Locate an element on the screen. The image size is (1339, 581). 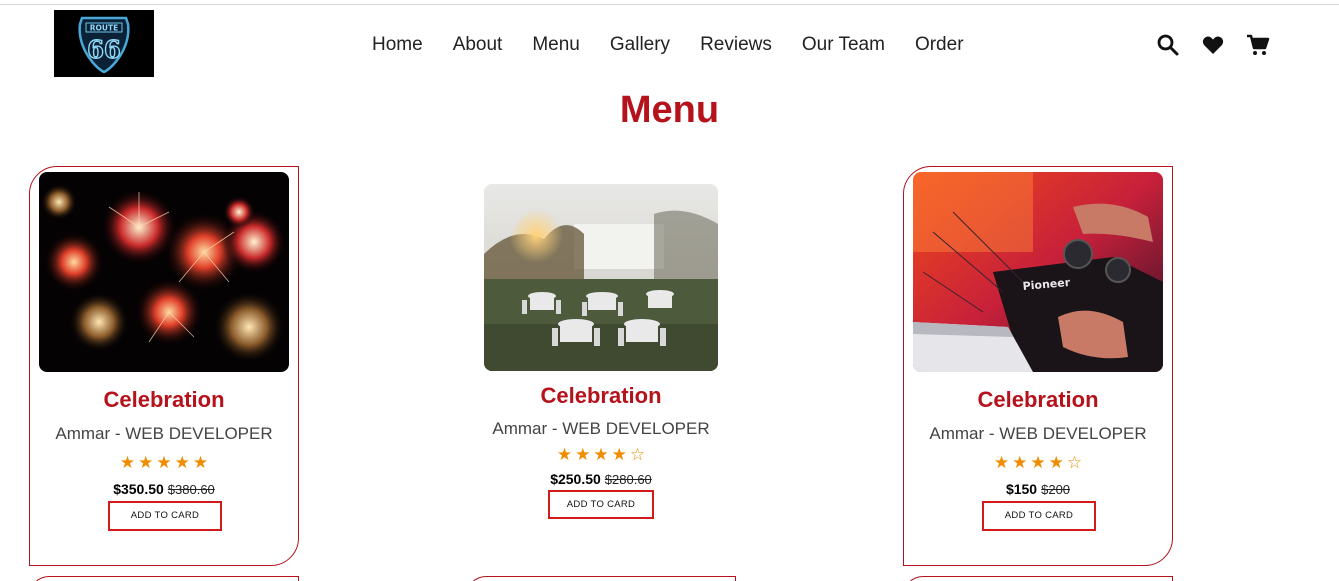
nav-order: Order is located at coordinates (939, 45).